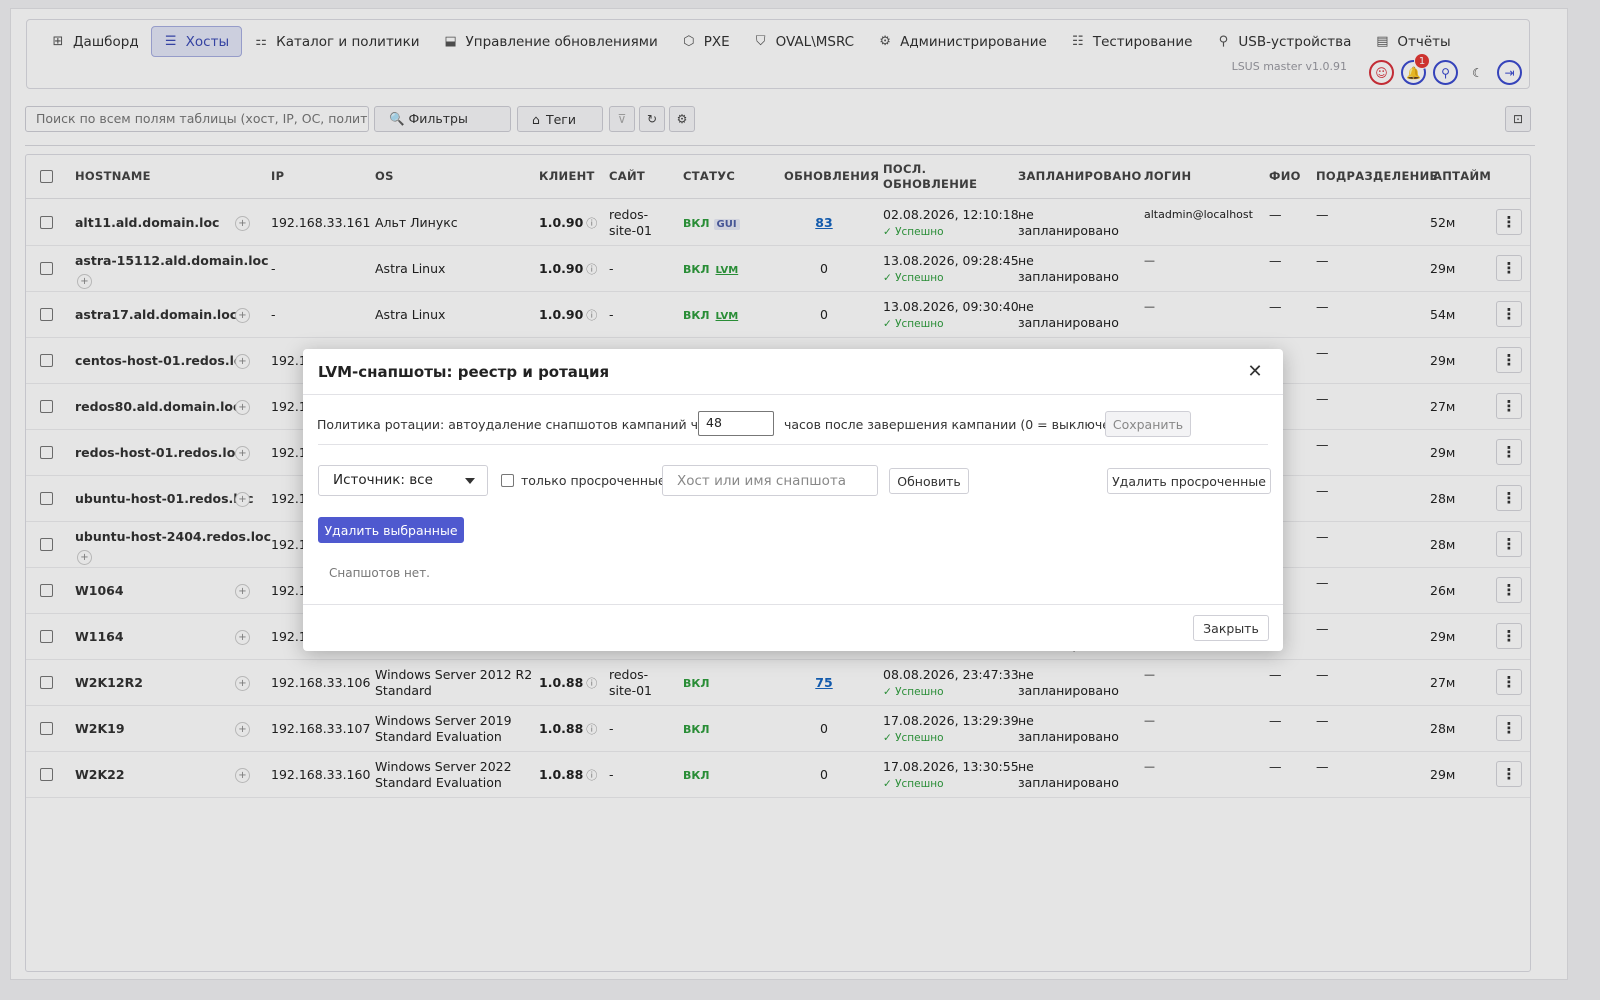  Describe the element at coordinates (1231, 628) in the screenshot. I see `close-button: Закрыть` at that location.